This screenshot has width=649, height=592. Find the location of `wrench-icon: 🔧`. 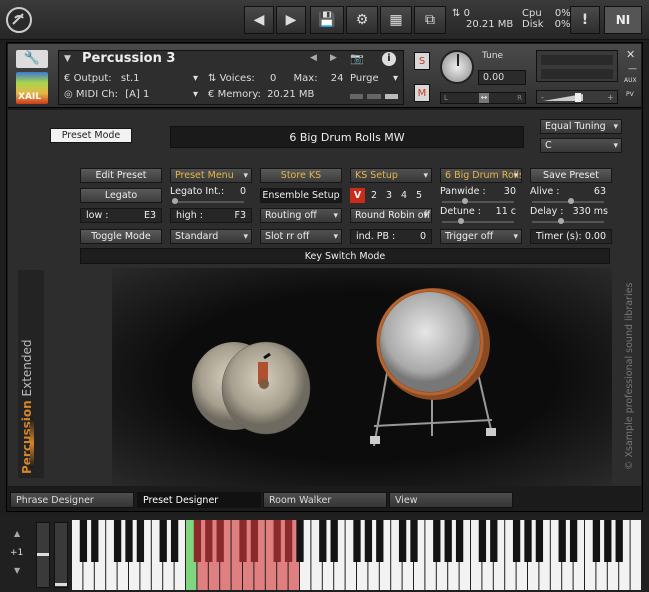

wrench-icon: 🔧 is located at coordinates (32, 59).